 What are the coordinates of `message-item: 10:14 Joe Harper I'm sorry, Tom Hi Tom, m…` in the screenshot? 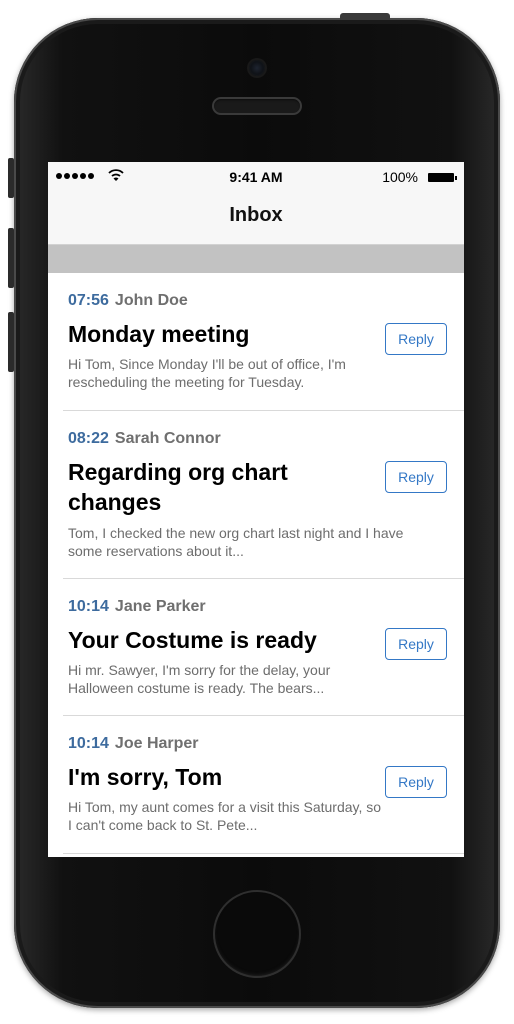 It's located at (263, 785).